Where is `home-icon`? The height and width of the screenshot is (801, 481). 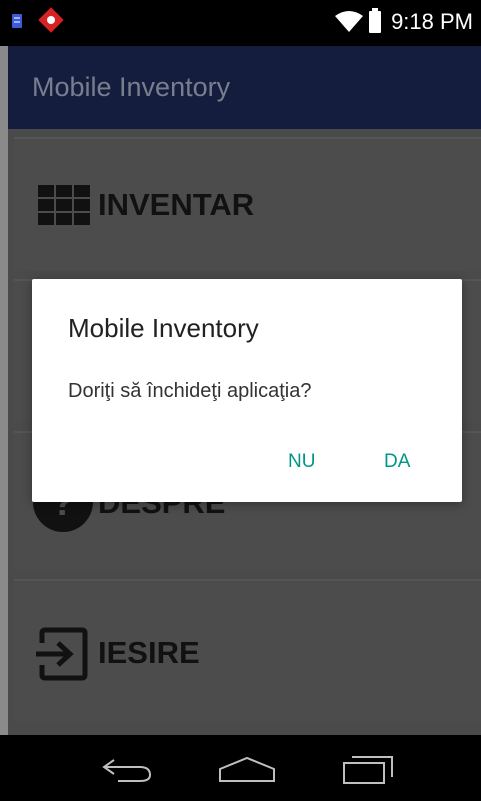 home-icon is located at coordinates (247, 770).